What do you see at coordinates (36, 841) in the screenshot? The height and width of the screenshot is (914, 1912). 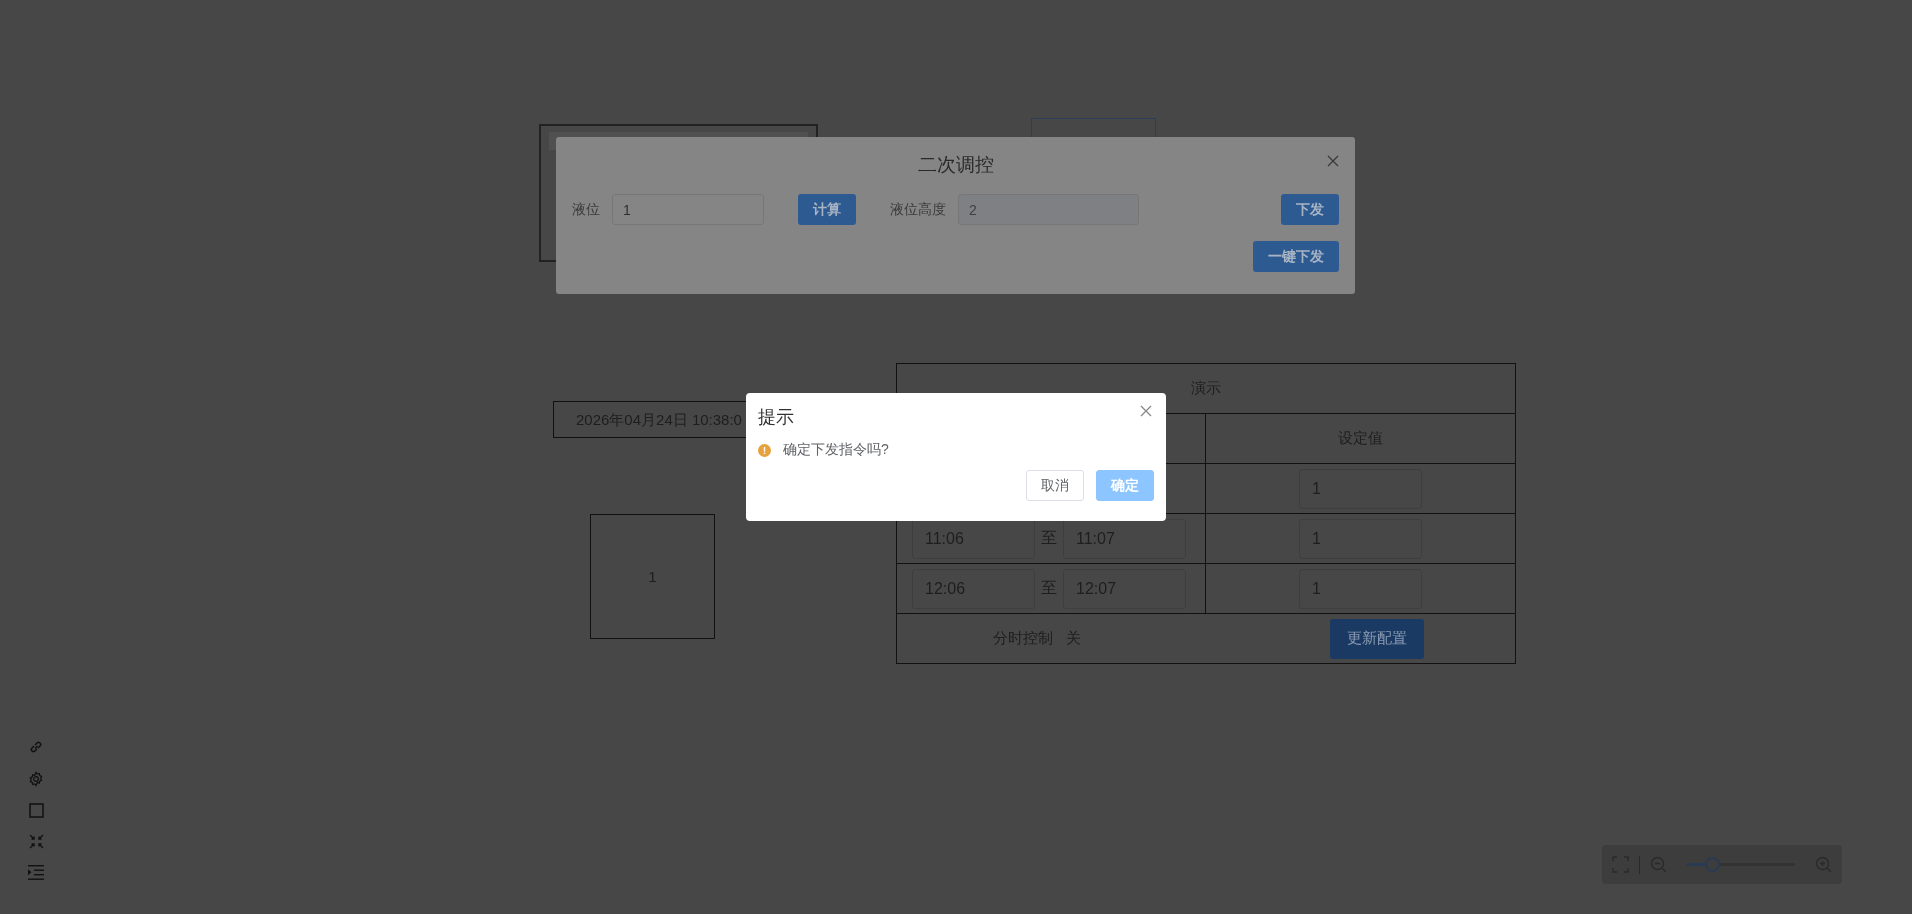 I see `collapse-icon` at bounding box center [36, 841].